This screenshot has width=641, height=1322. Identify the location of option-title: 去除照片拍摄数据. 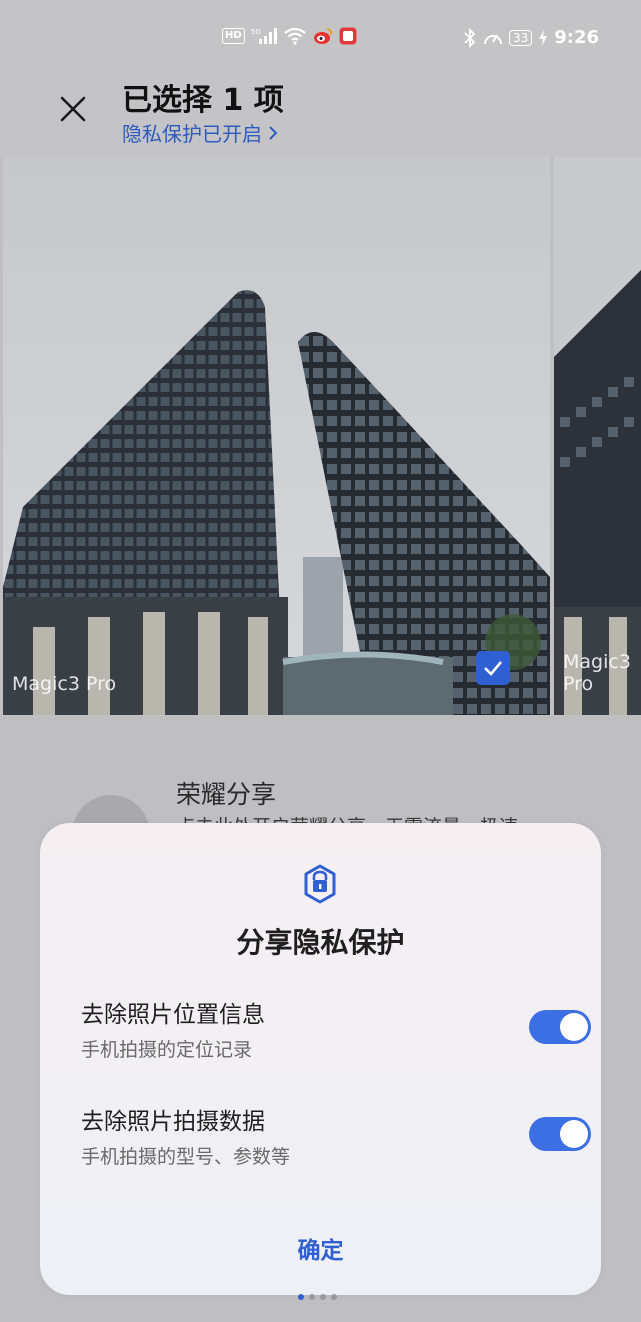
(173, 1122).